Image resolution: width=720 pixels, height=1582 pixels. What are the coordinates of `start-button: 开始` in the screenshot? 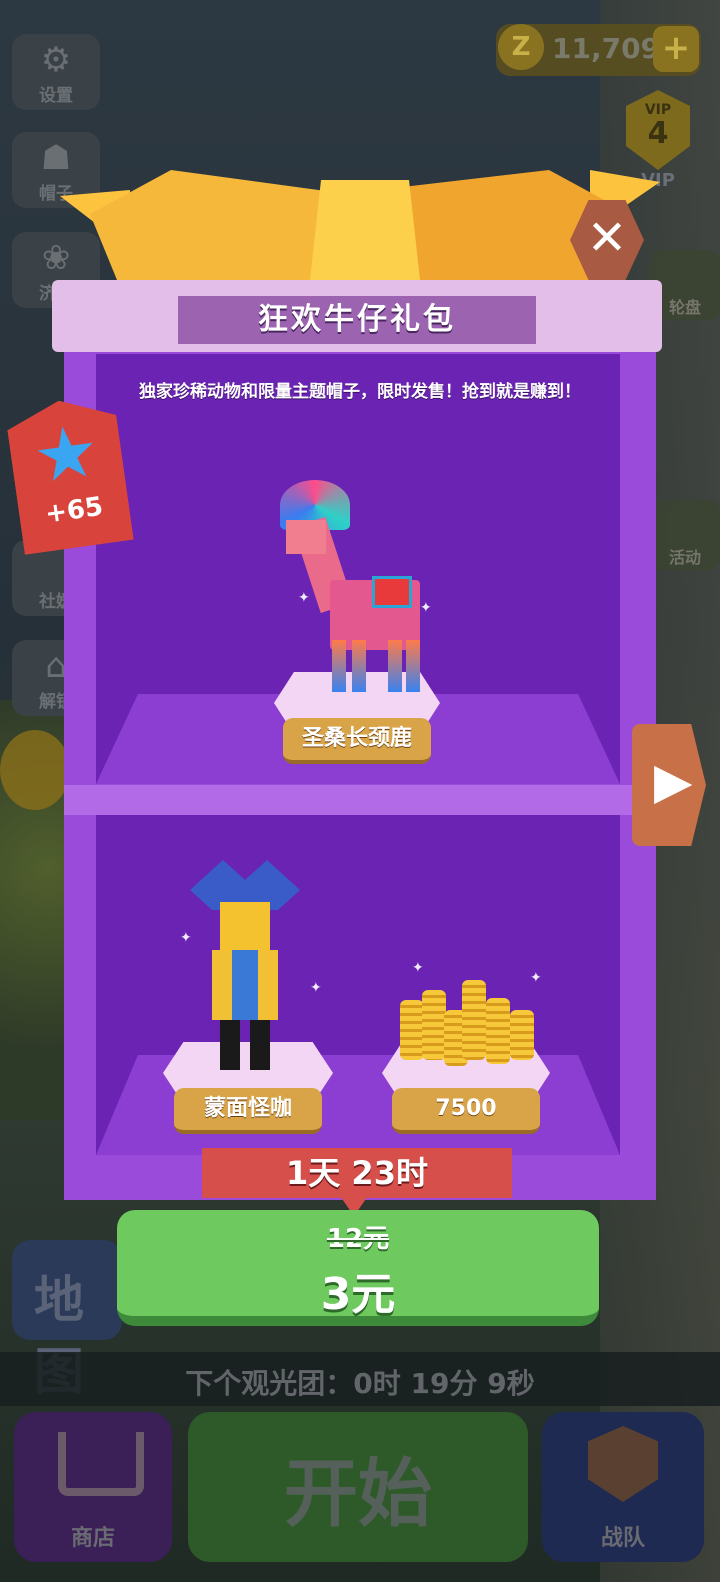 It's located at (358, 1487).